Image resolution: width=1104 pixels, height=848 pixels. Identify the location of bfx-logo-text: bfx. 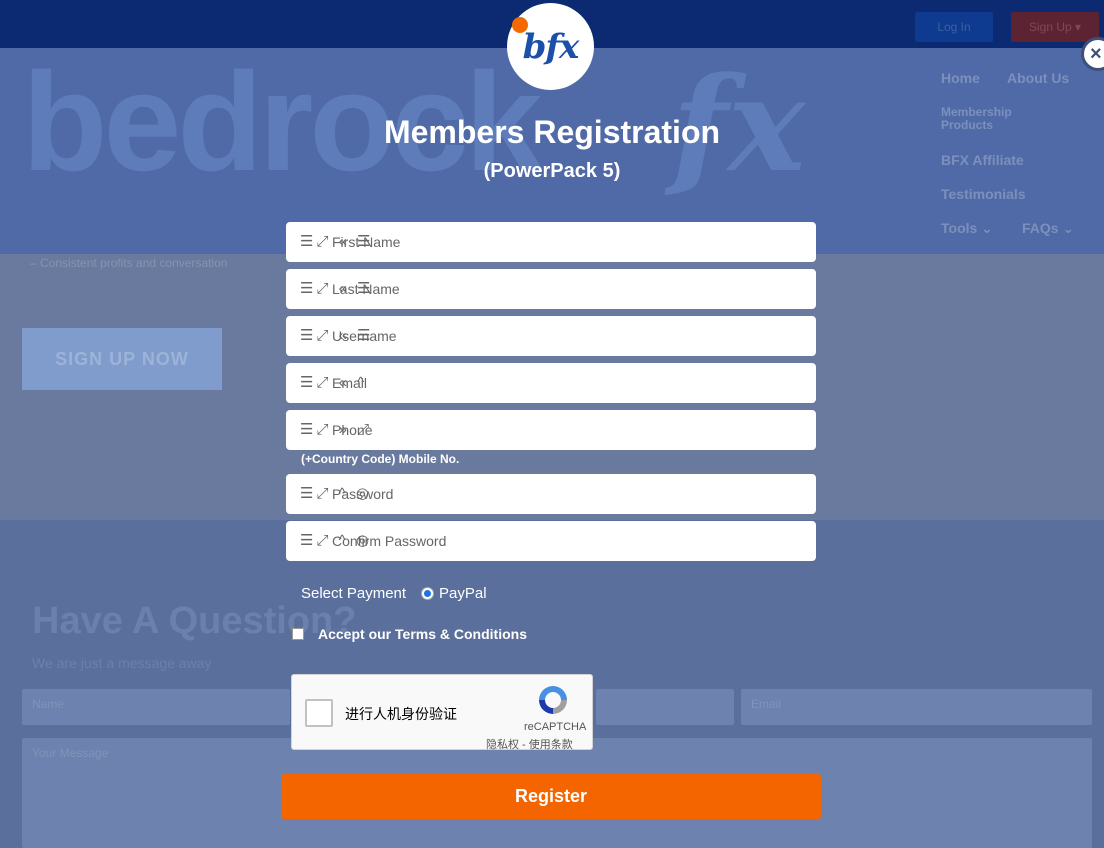
(551, 46).